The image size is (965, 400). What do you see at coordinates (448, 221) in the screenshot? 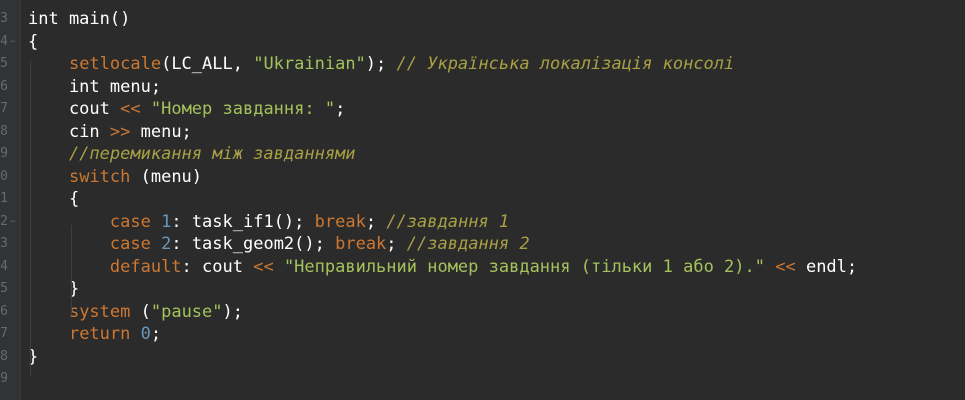
I see `code-token: //завдання 1` at bounding box center [448, 221].